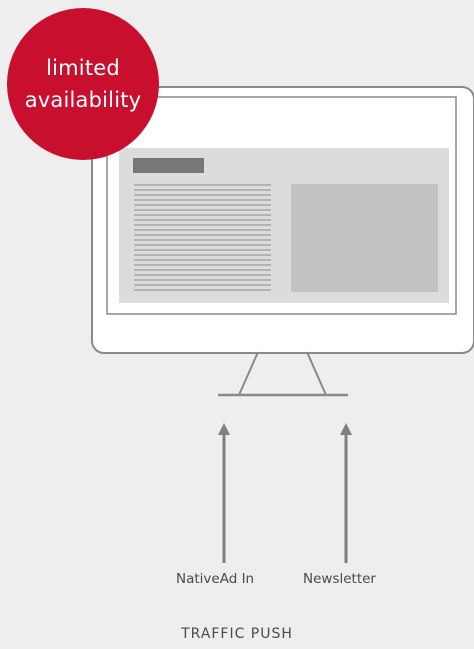 This screenshot has height=649, width=474. Describe the element at coordinates (83, 100) in the screenshot. I see `badge-line-2: availability` at that location.